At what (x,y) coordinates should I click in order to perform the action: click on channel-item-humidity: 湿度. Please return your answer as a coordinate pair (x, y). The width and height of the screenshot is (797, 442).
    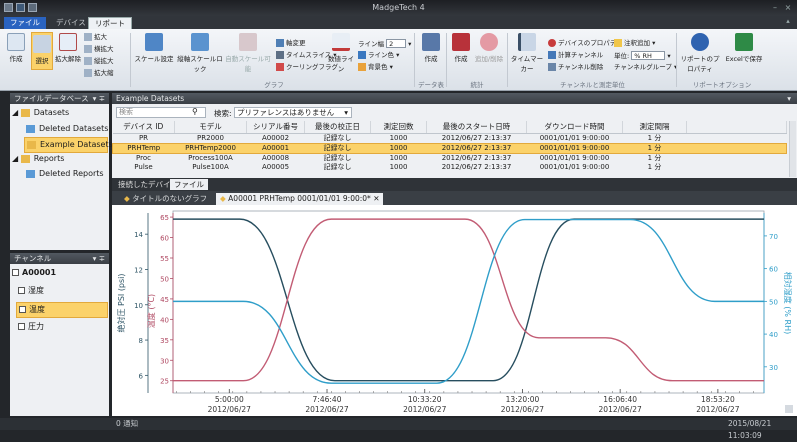
    Looking at the image, I should click on (31, 291).